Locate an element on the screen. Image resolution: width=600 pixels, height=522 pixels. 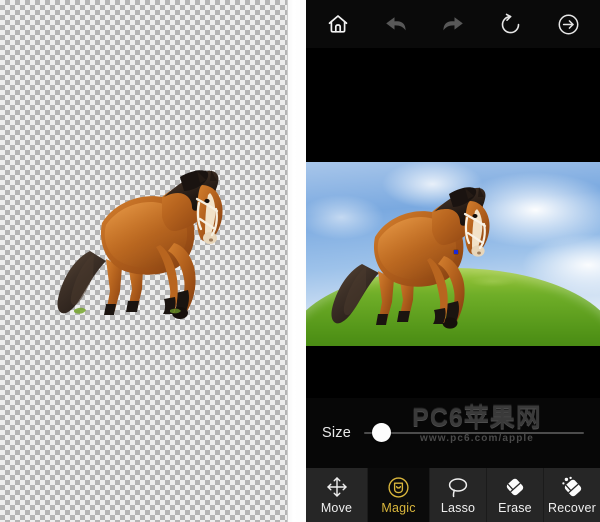
size-slider-knob is located at coordinates (381, 432).